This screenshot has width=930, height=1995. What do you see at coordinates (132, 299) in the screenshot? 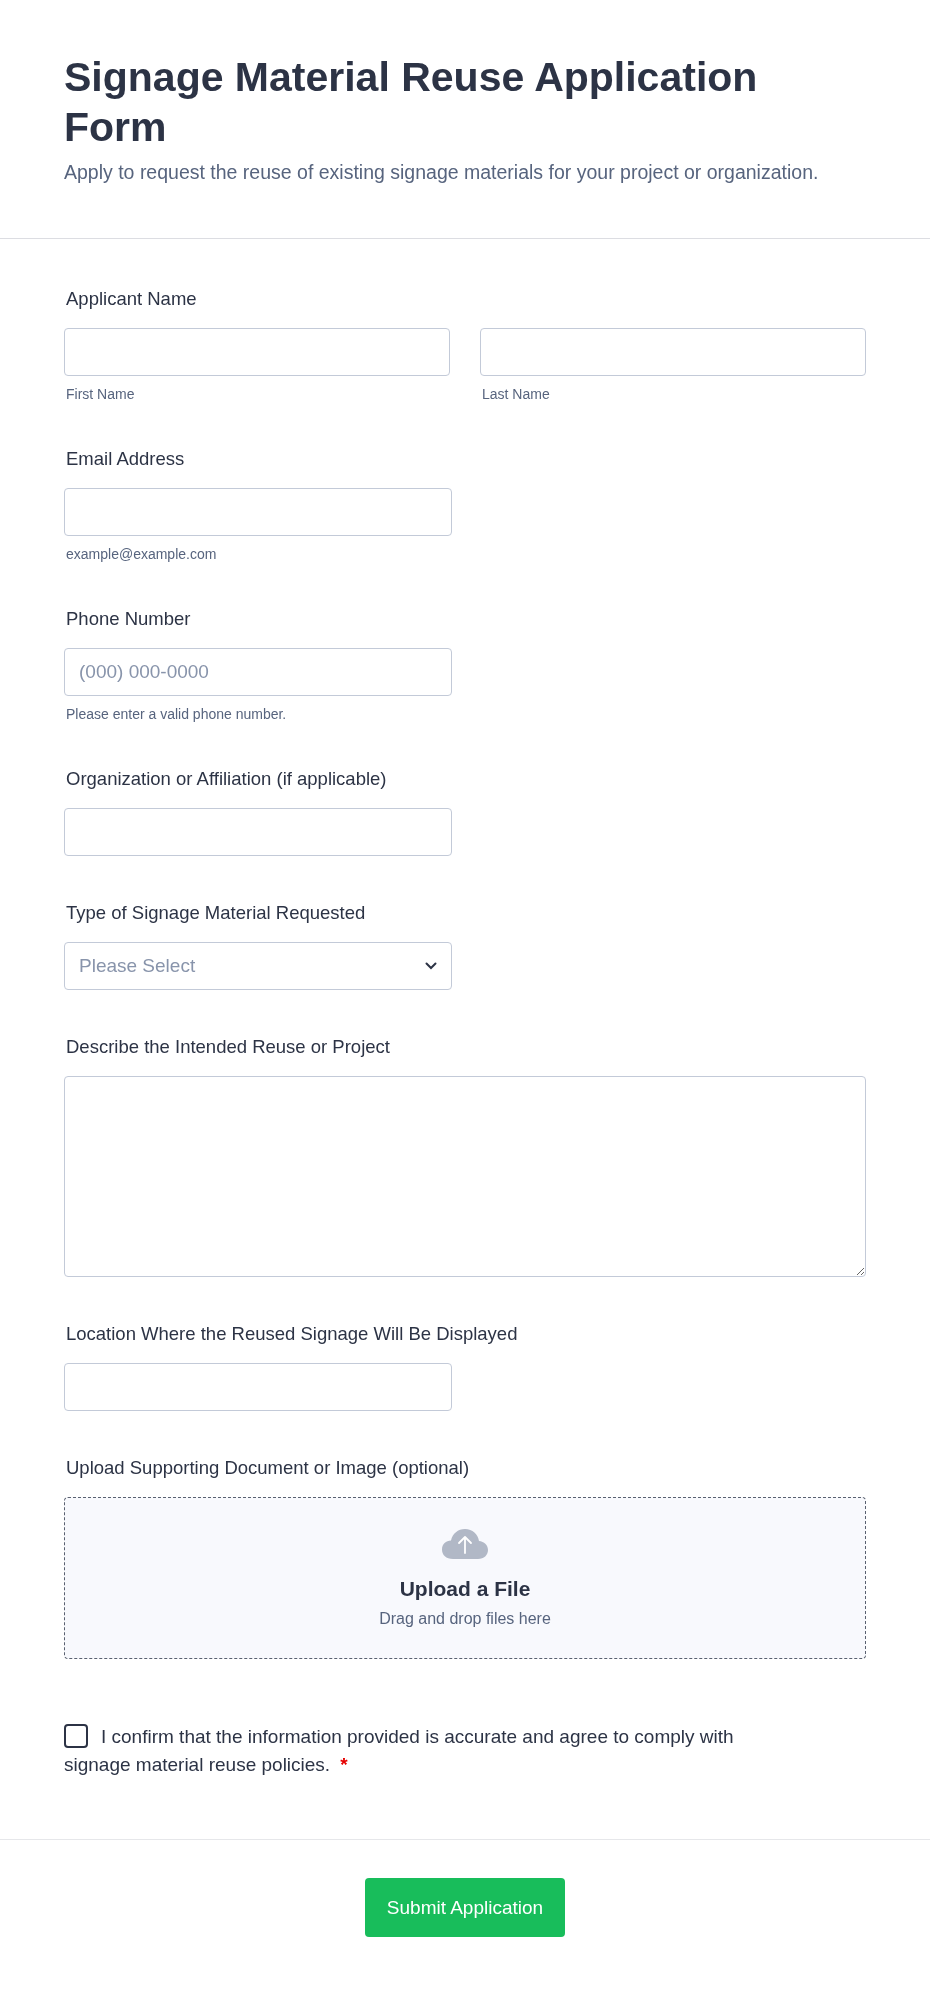
I see `field-label: Applicant Name` at bounding box center [132, 299].